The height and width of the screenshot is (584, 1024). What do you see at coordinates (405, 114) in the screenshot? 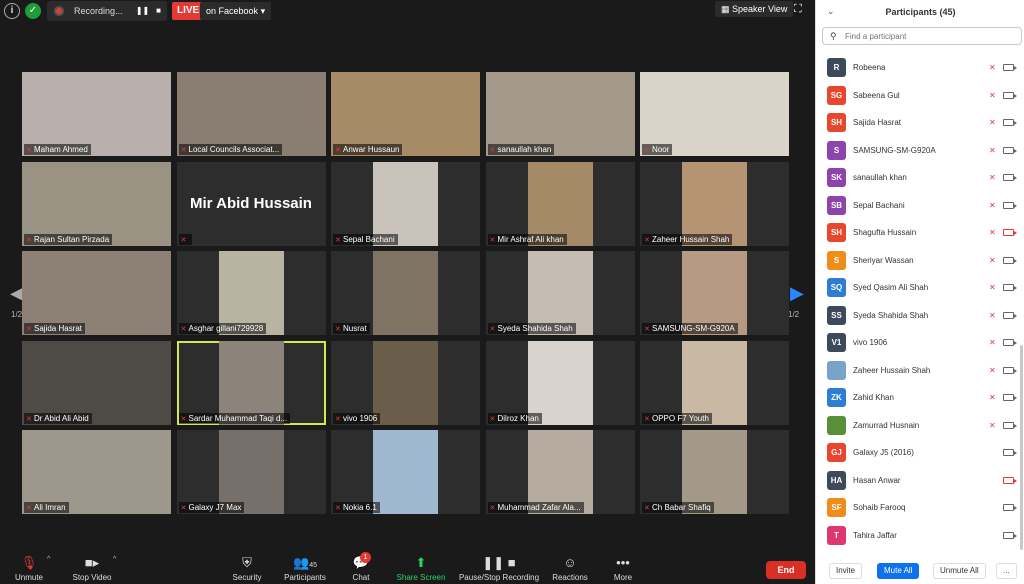
I see `video-tile: ✕ Anwar Hussaun` at bounding box center [405, 114].